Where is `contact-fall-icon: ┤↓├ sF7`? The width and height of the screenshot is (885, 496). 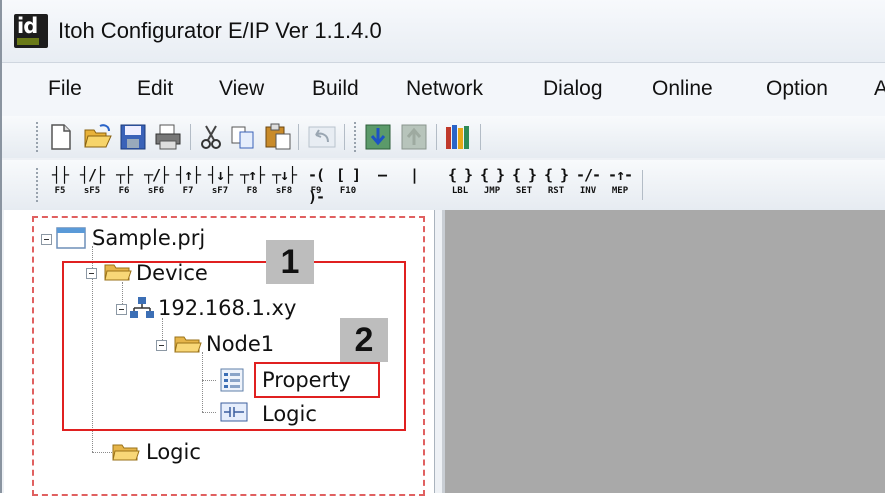
contact-fall-icon: ┤↓├ sF7 is located at coordinates (220, 184).